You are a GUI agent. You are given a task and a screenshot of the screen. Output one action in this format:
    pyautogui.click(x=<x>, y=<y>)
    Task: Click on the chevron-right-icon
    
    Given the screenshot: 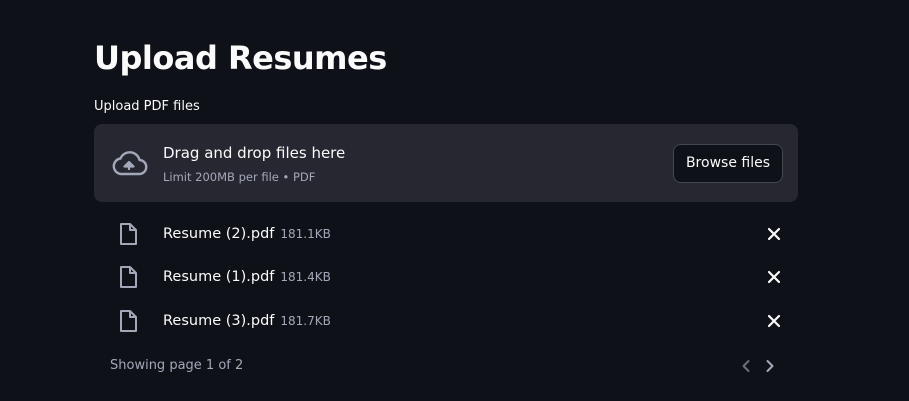 What is the action you would take?
    pyautogui.click(x=770, y=366)
    